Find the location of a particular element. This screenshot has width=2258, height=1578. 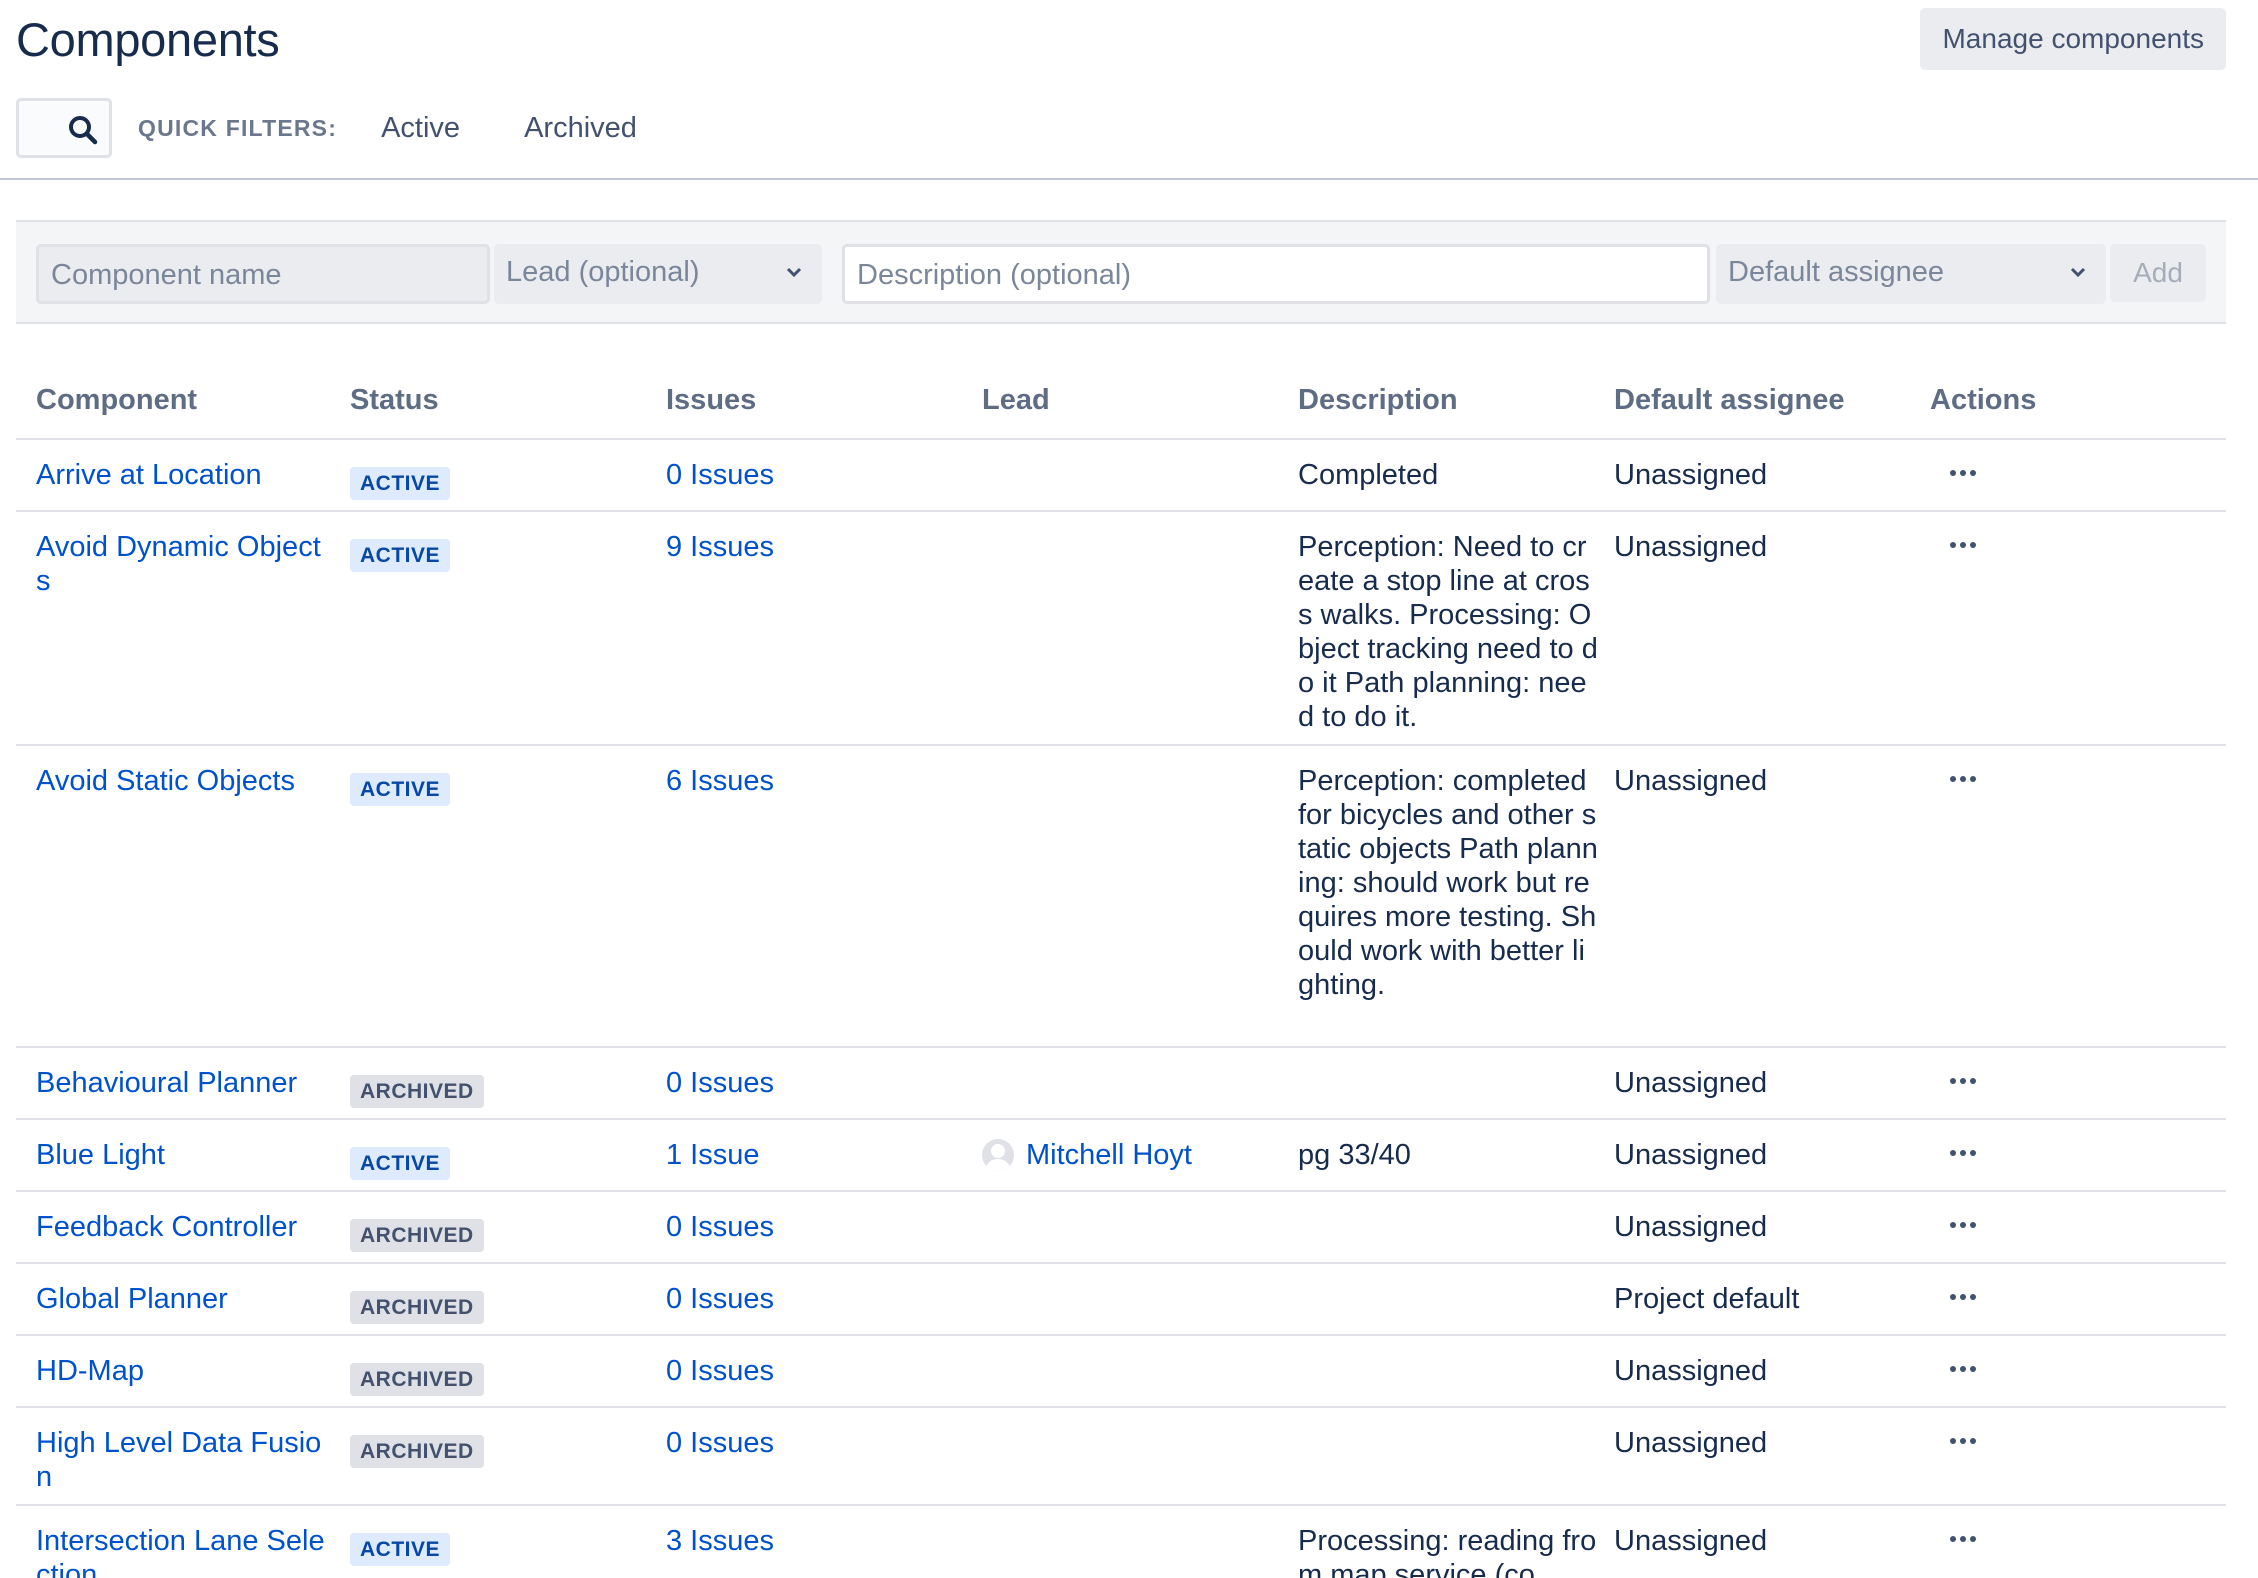

lead-name: Mitchell Hoyt is located at coordinates (1109, 1155).